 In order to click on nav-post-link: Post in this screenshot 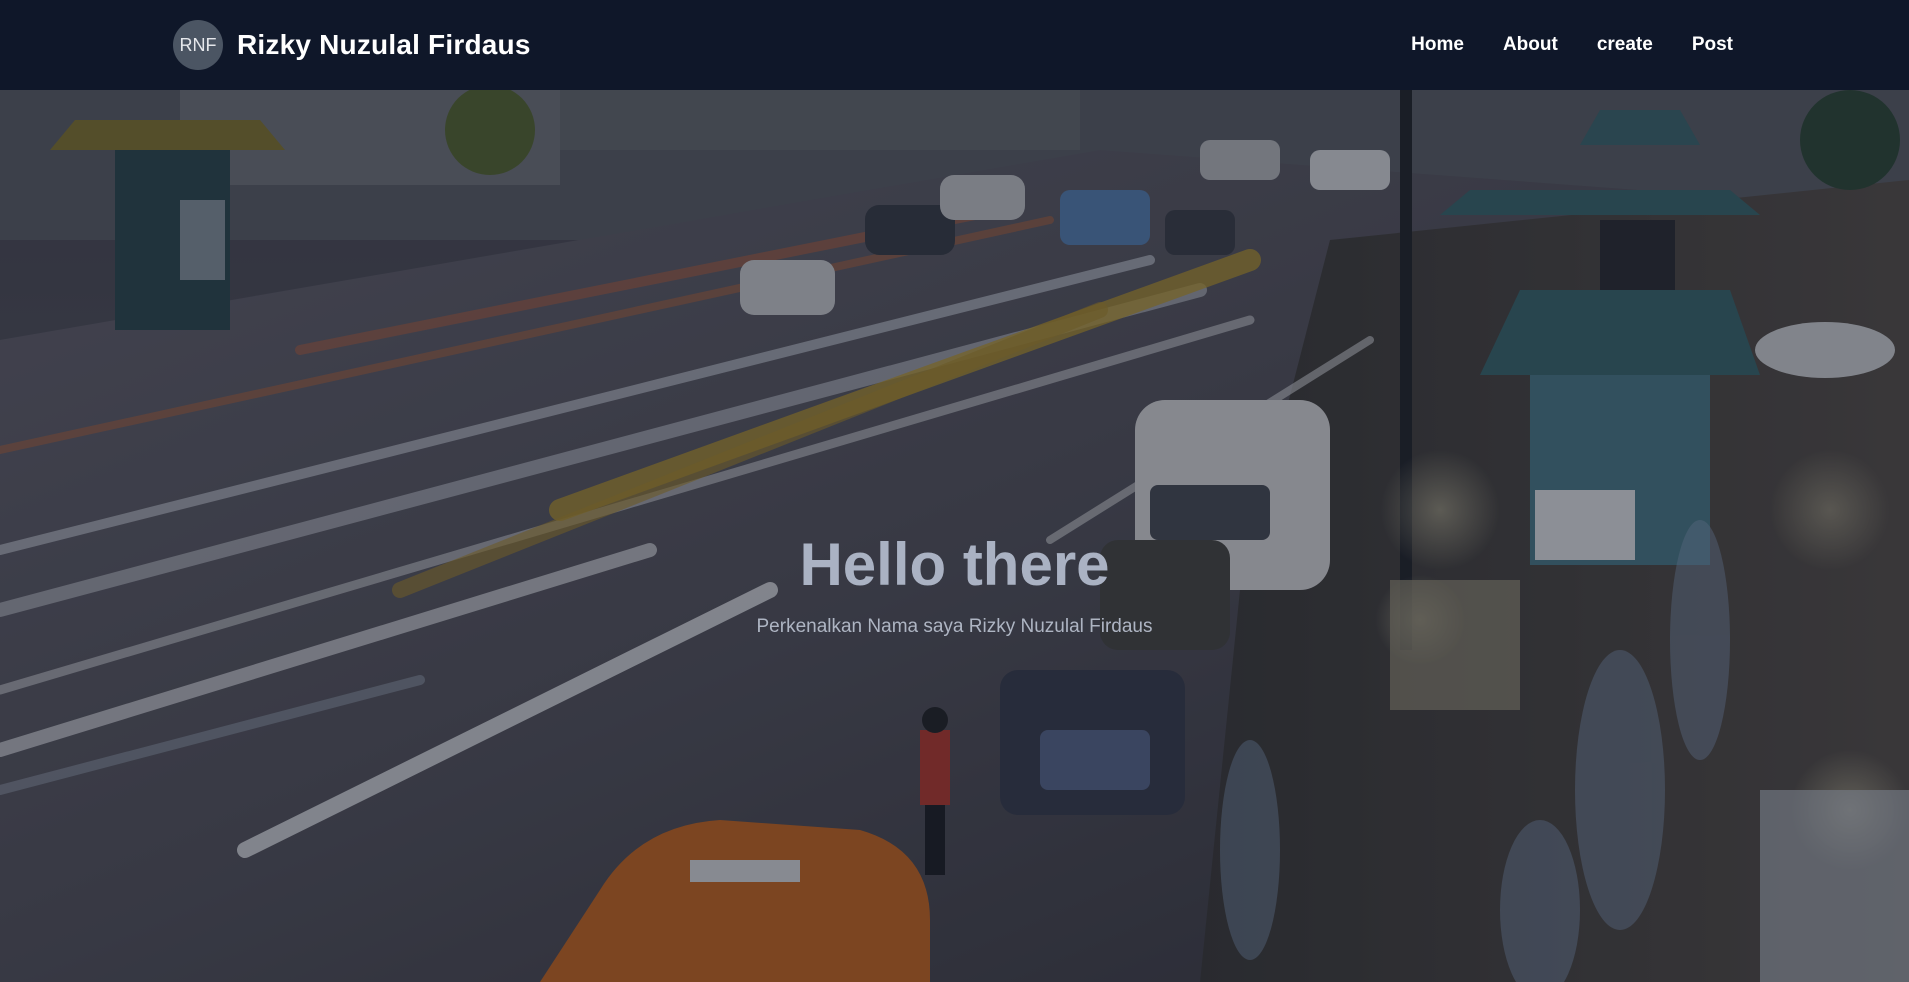, I will do `click(1712, 45)`.